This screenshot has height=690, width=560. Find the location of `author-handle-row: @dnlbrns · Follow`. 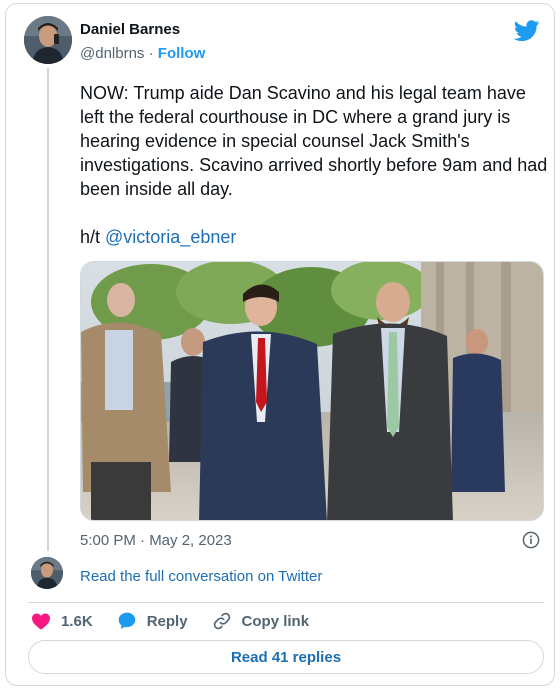

author-handle-row: @dnlbrns · Follow is located at coordinates (142, 53).